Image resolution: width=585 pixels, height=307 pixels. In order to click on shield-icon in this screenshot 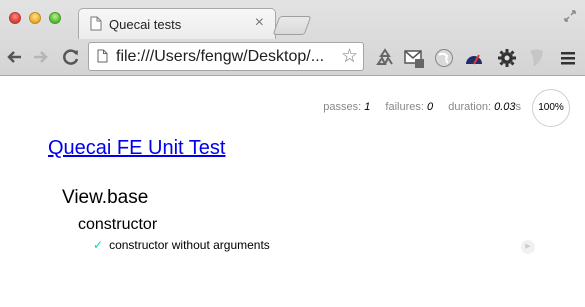, I will do `click(536, 58)`.